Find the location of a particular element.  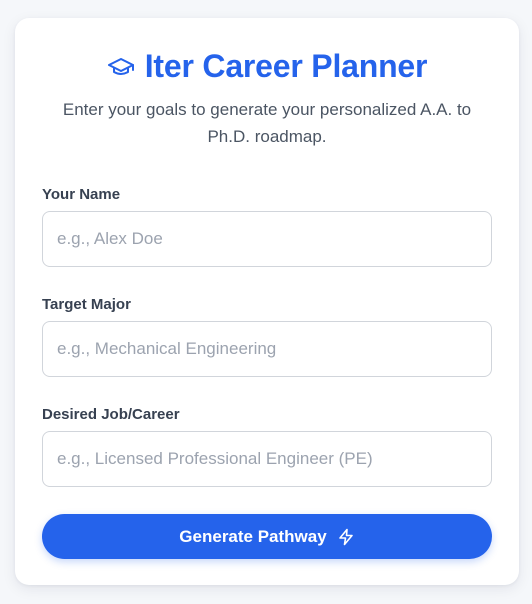

major-label: Target Major is located at coordinates (86, 304).